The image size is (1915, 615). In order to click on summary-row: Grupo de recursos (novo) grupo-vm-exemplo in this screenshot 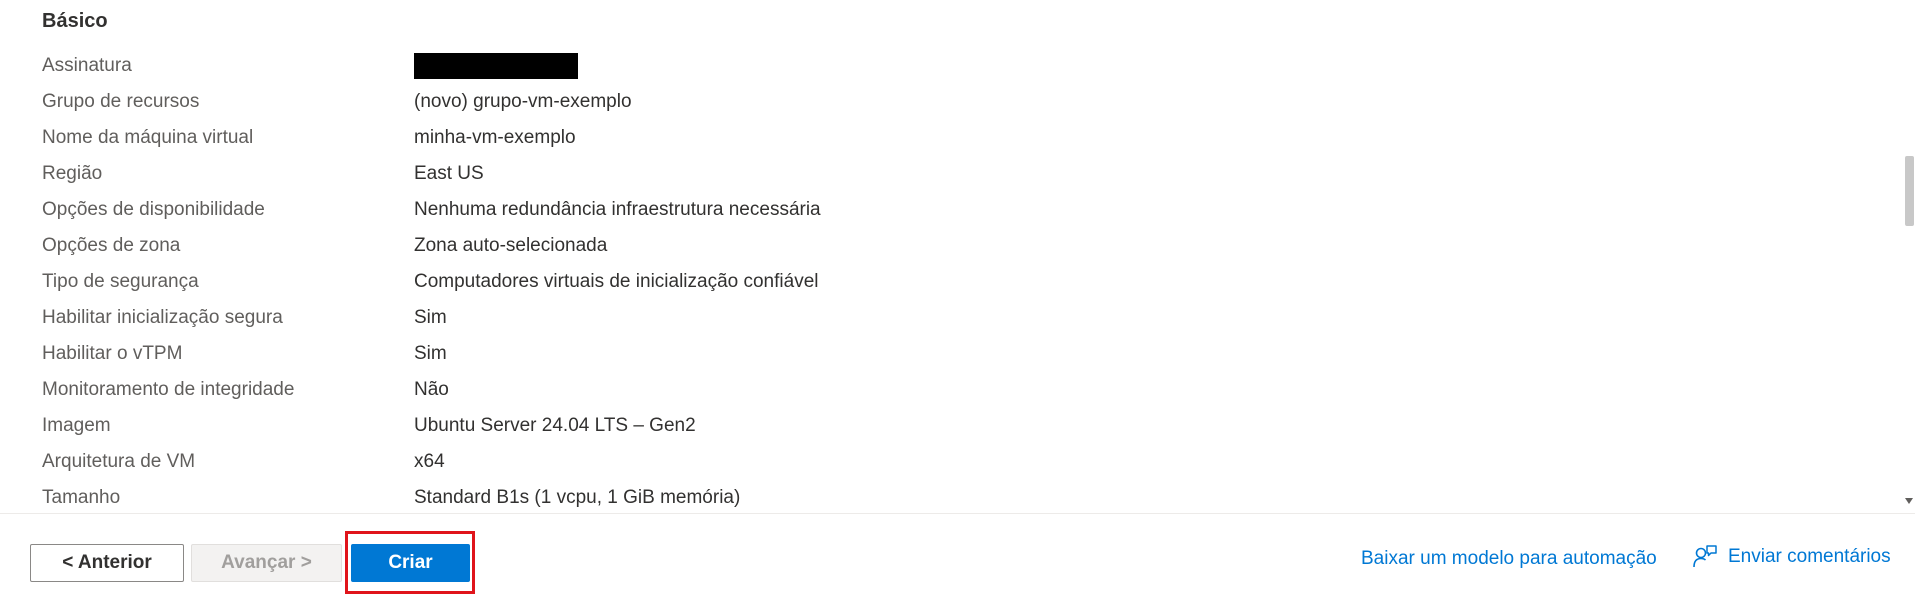, I will do `click(945, 102)`.